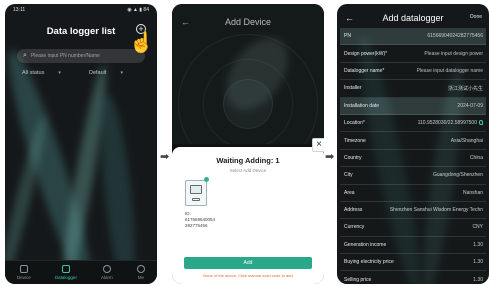 The image size is (491, 286). What do you see at coordinates (354, 123) in the screenshot?
I see `field-label: Location*` at bounding box center [354, 123].